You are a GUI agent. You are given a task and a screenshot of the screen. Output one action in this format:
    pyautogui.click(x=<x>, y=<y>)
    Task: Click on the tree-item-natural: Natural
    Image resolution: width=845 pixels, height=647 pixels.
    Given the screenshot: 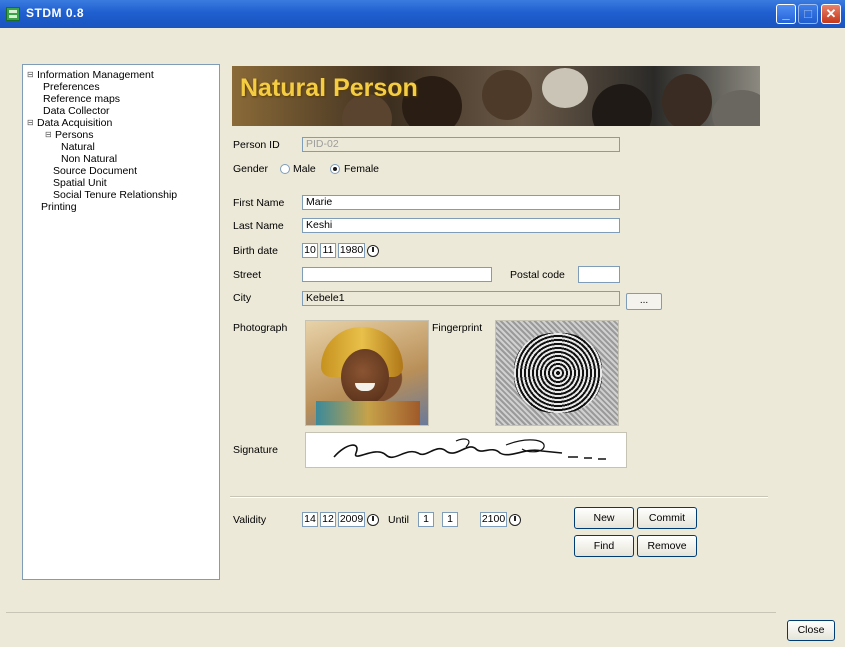 What is the action you would take?
    pyautogui.click(x=78, y=147)
    